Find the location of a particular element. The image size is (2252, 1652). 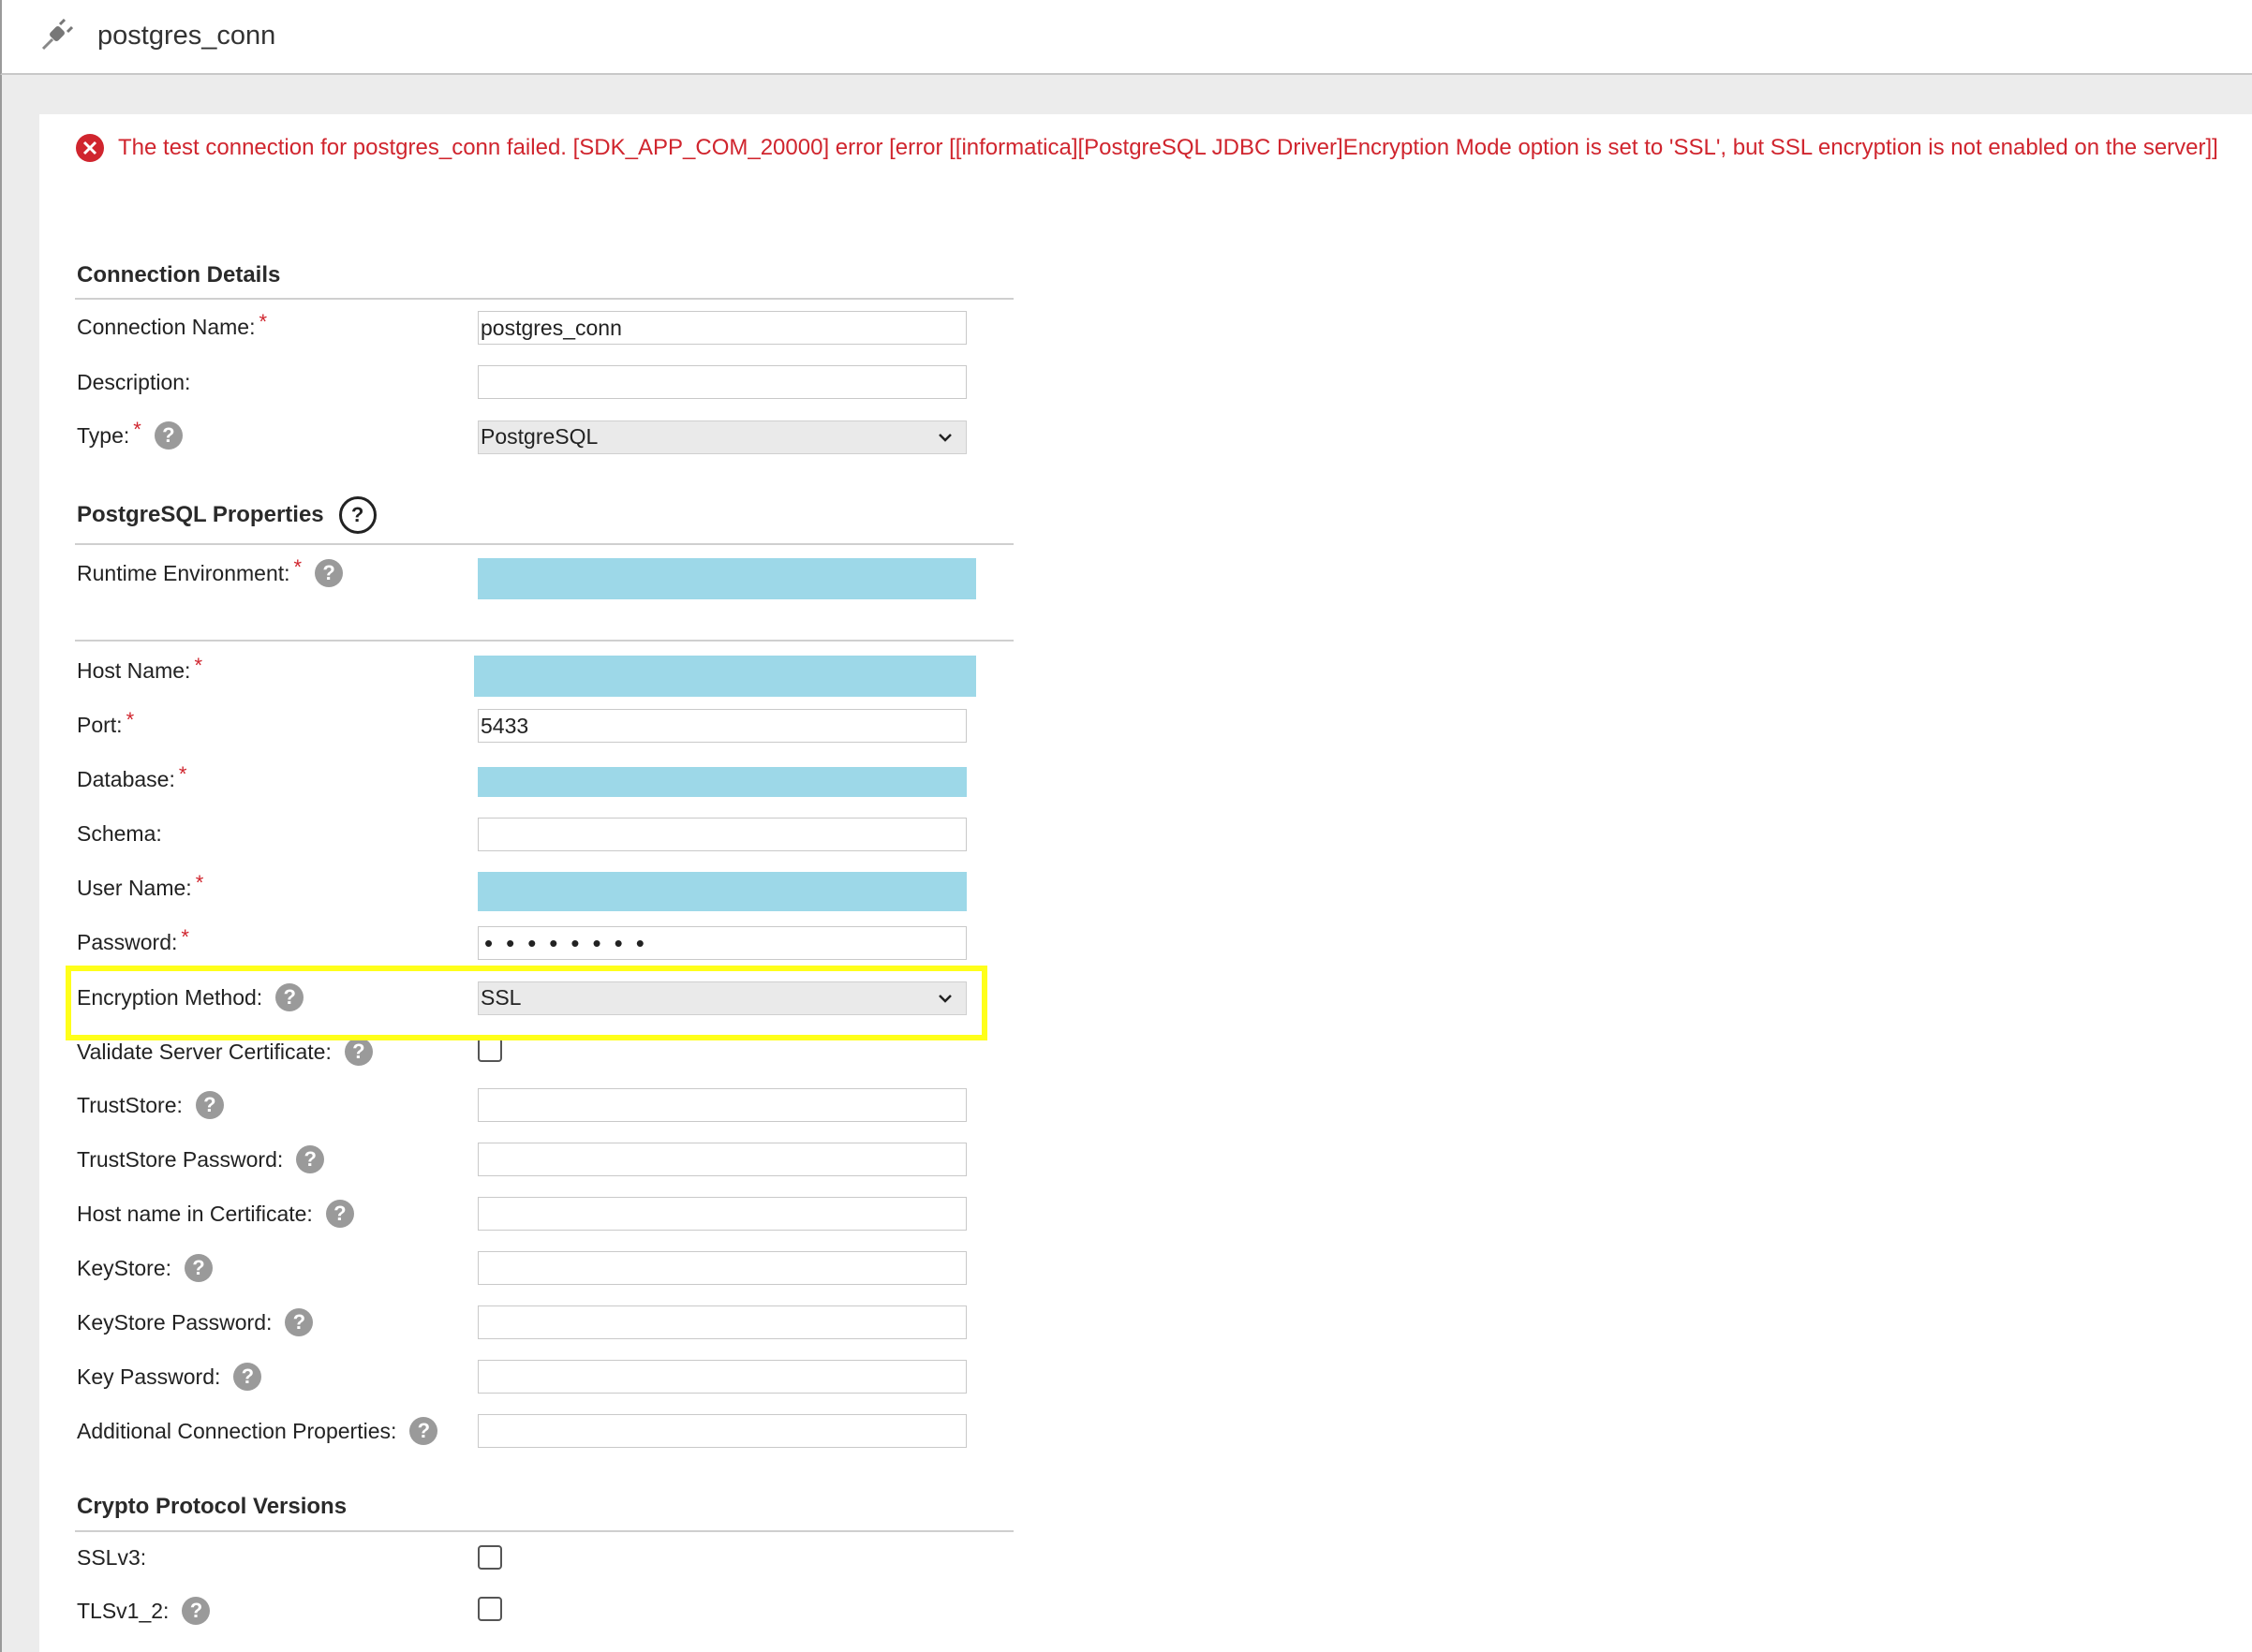

keystore-password-input is located at coordinates (722, 1322).